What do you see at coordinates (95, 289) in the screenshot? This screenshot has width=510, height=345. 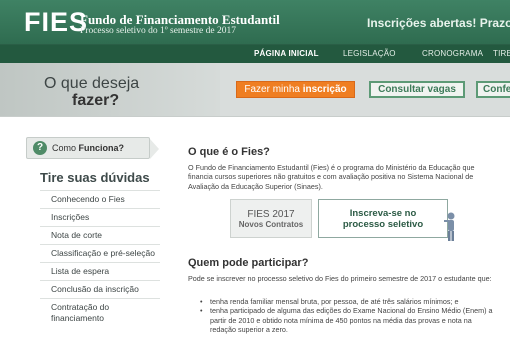 I see `faq-item-label: Conclusão da inscrição` at bounding box center [95, 289].